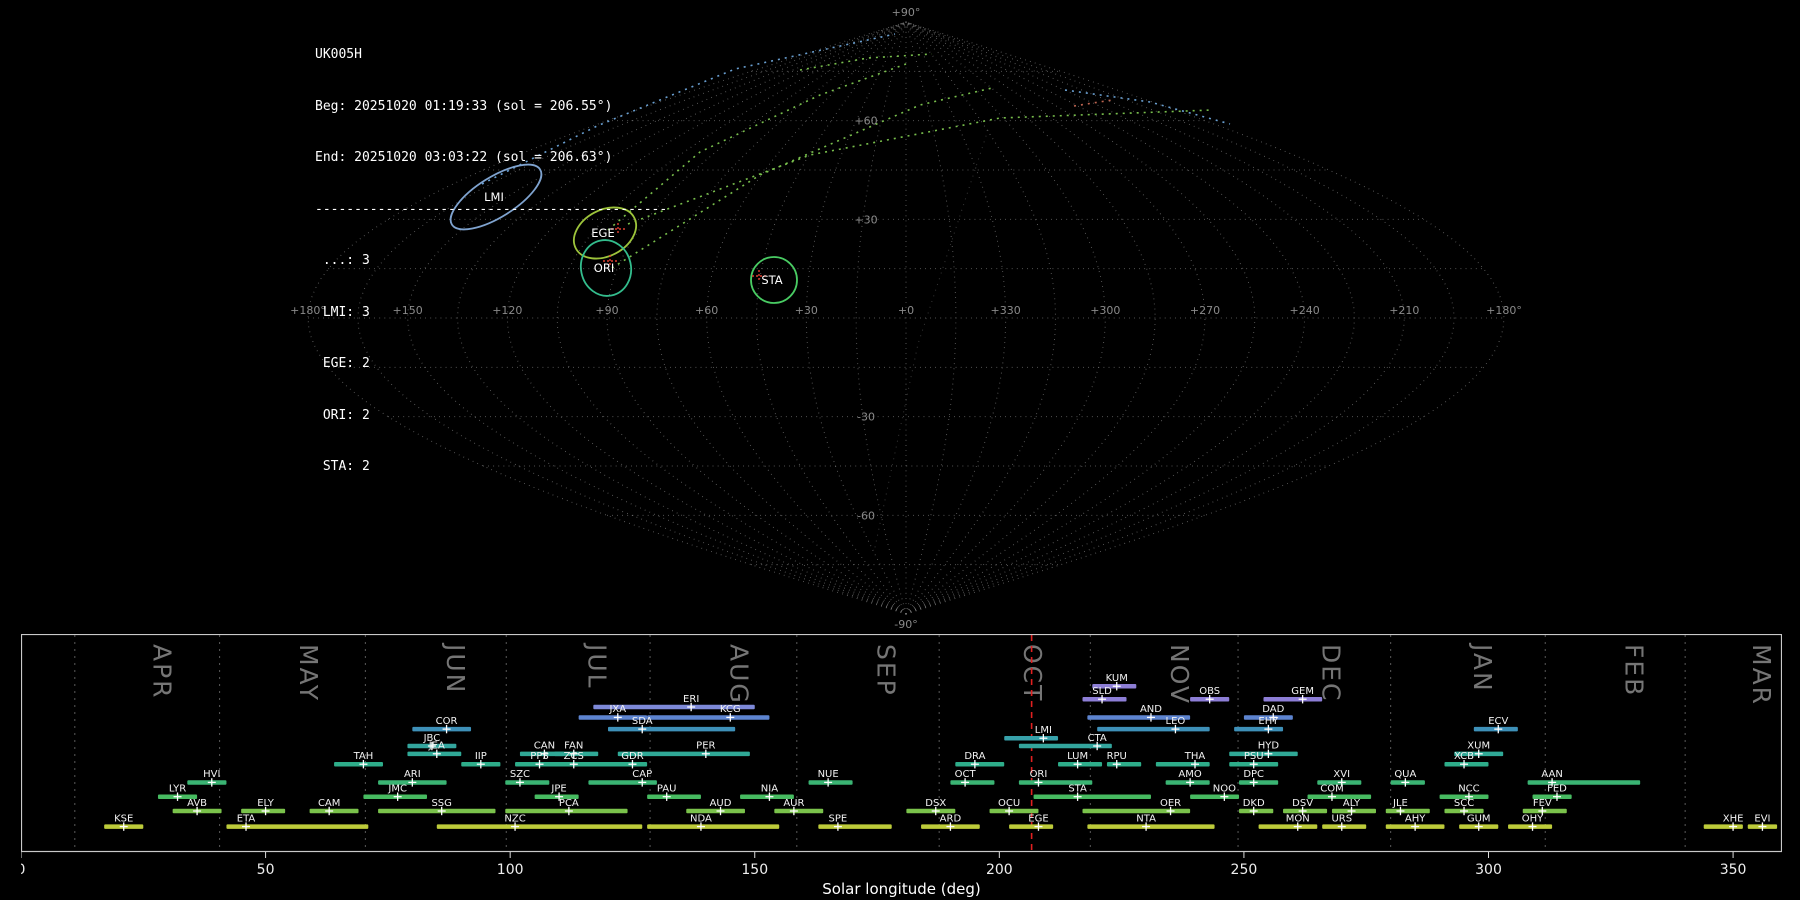 The height and width of the screenshot is (900, 1800). Describe the element at coordinates (1179, 674) in the screenshot. I see `month-label-NOV: NOV` at that location.